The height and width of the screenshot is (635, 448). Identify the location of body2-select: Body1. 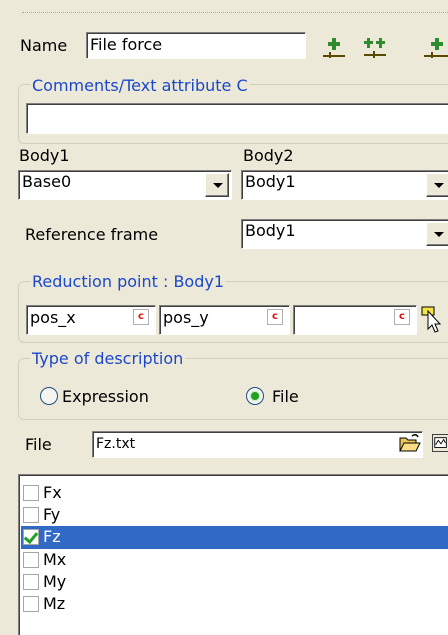
(344, 185).